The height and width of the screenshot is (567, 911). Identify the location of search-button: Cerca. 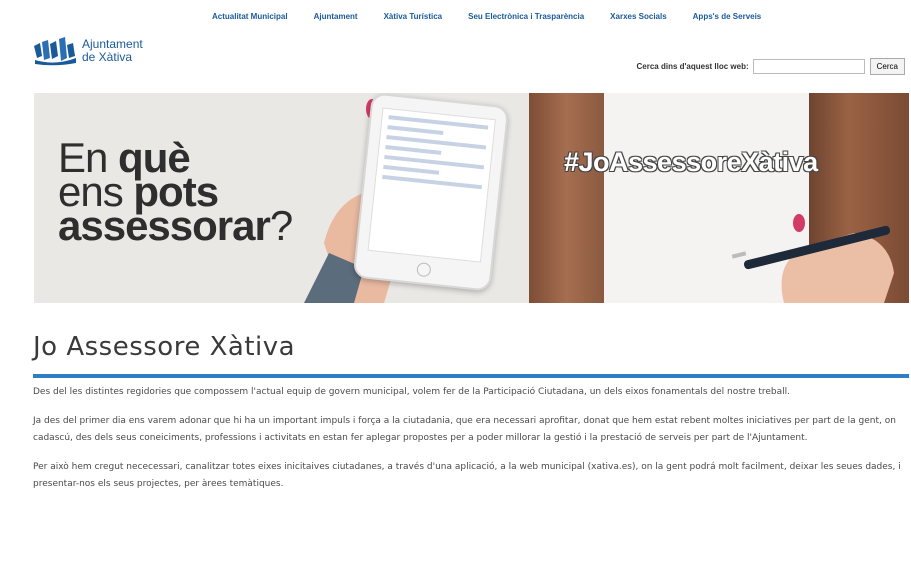
(887, 66).